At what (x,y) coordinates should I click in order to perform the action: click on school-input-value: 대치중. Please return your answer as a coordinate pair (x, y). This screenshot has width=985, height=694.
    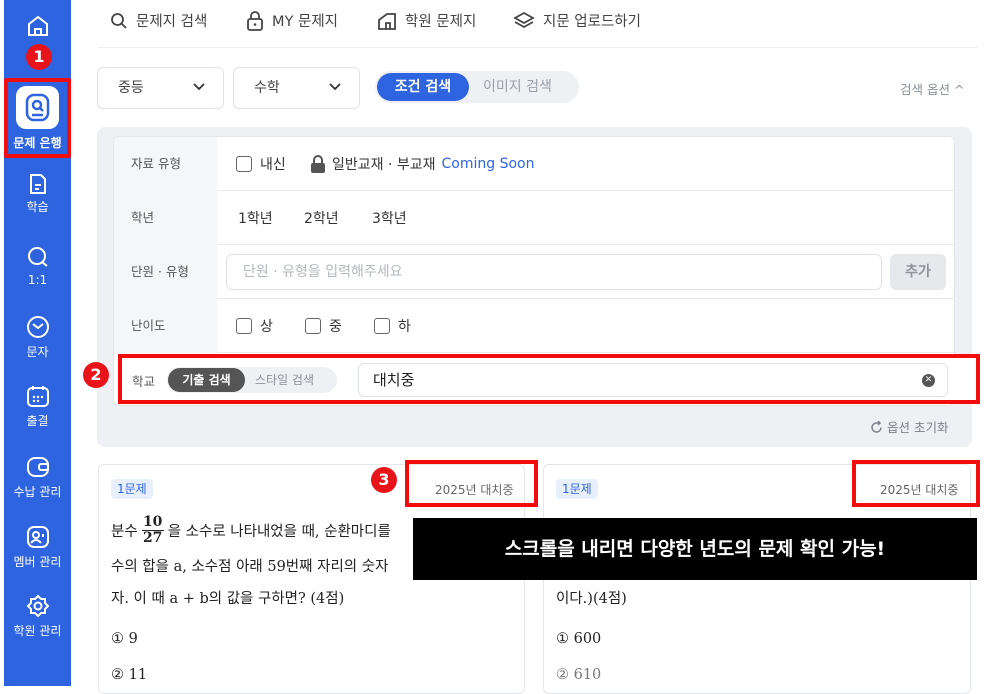
    Looking at the image, I should click on (394, 380).